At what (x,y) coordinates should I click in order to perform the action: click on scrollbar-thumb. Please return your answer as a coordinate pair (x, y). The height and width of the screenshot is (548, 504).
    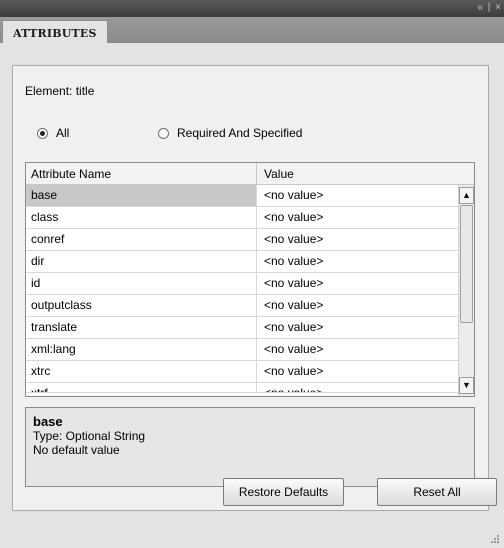
    Looking at the image, I should click on (466, 264).